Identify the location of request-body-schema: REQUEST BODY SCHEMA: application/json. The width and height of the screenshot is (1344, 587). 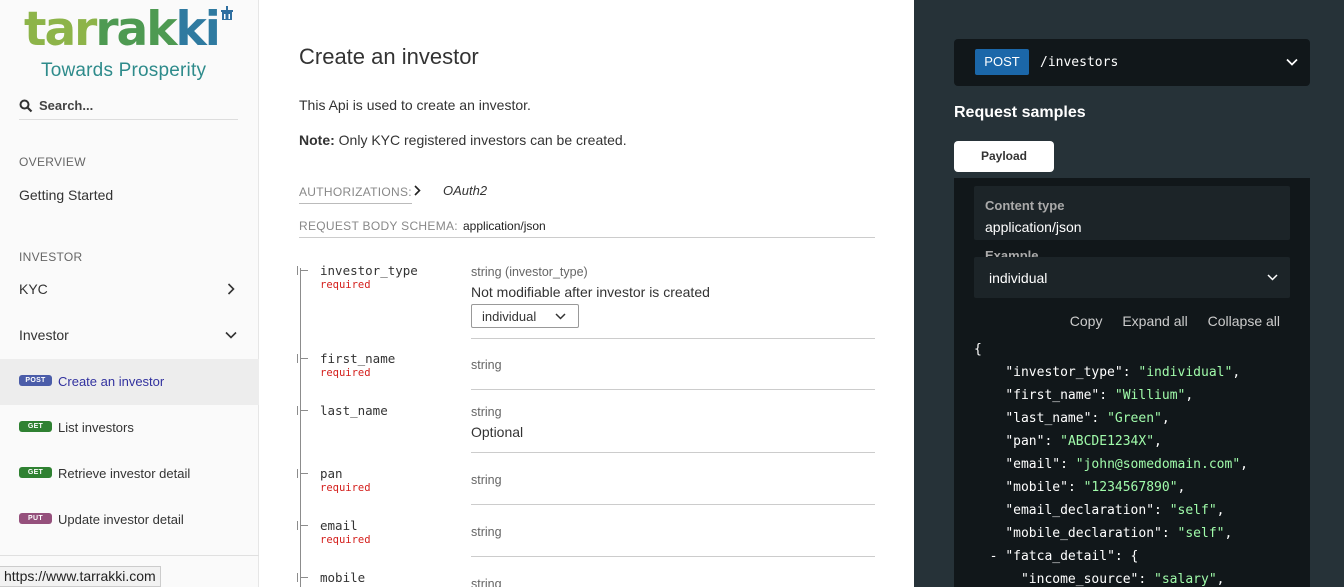
(587, 228).